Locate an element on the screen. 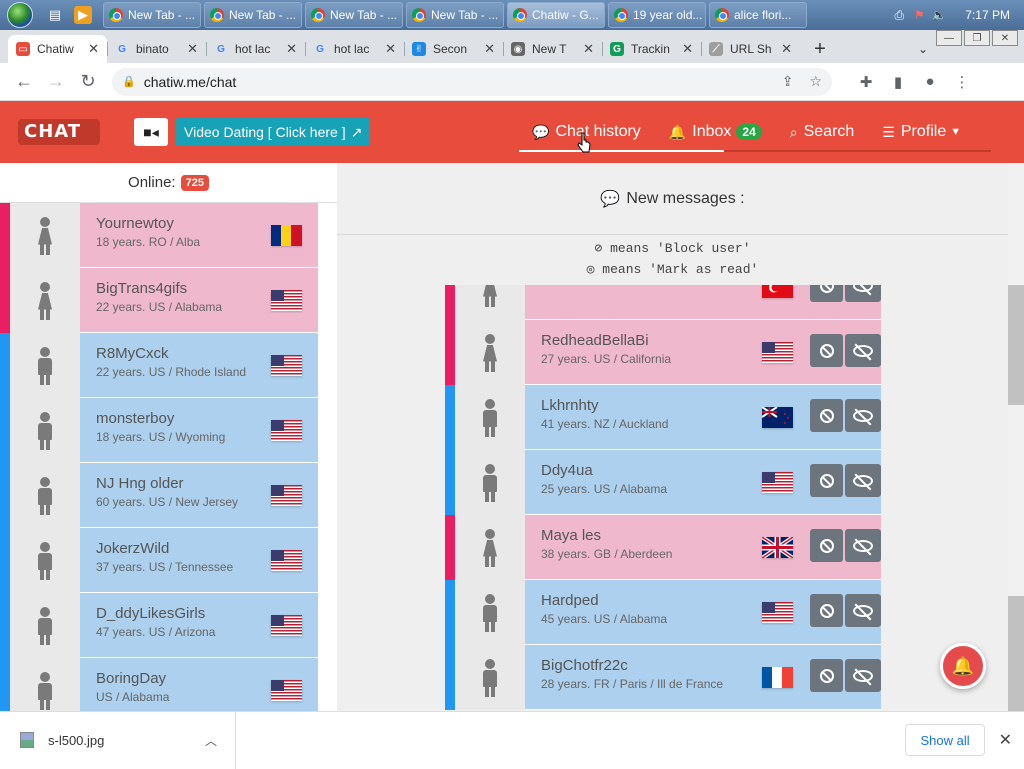 This screenshot has width=1024, height=769. video-camera-button: ■◂ is located at coordinates (151, 132).